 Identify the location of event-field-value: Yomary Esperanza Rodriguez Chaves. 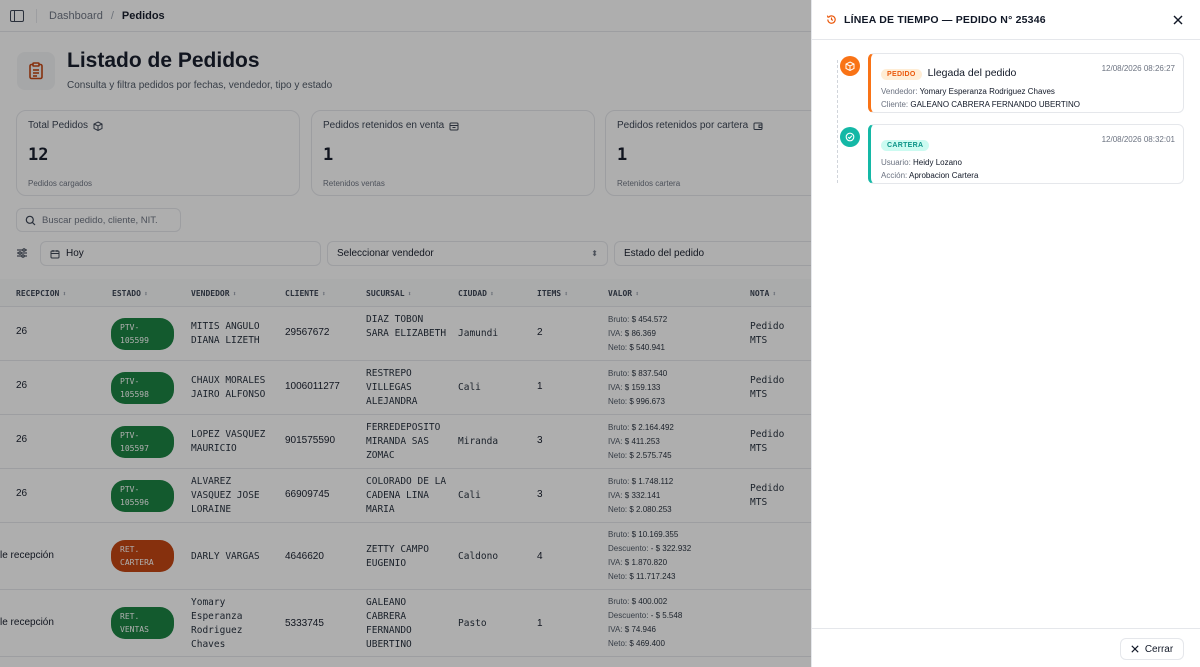
(987, 91).